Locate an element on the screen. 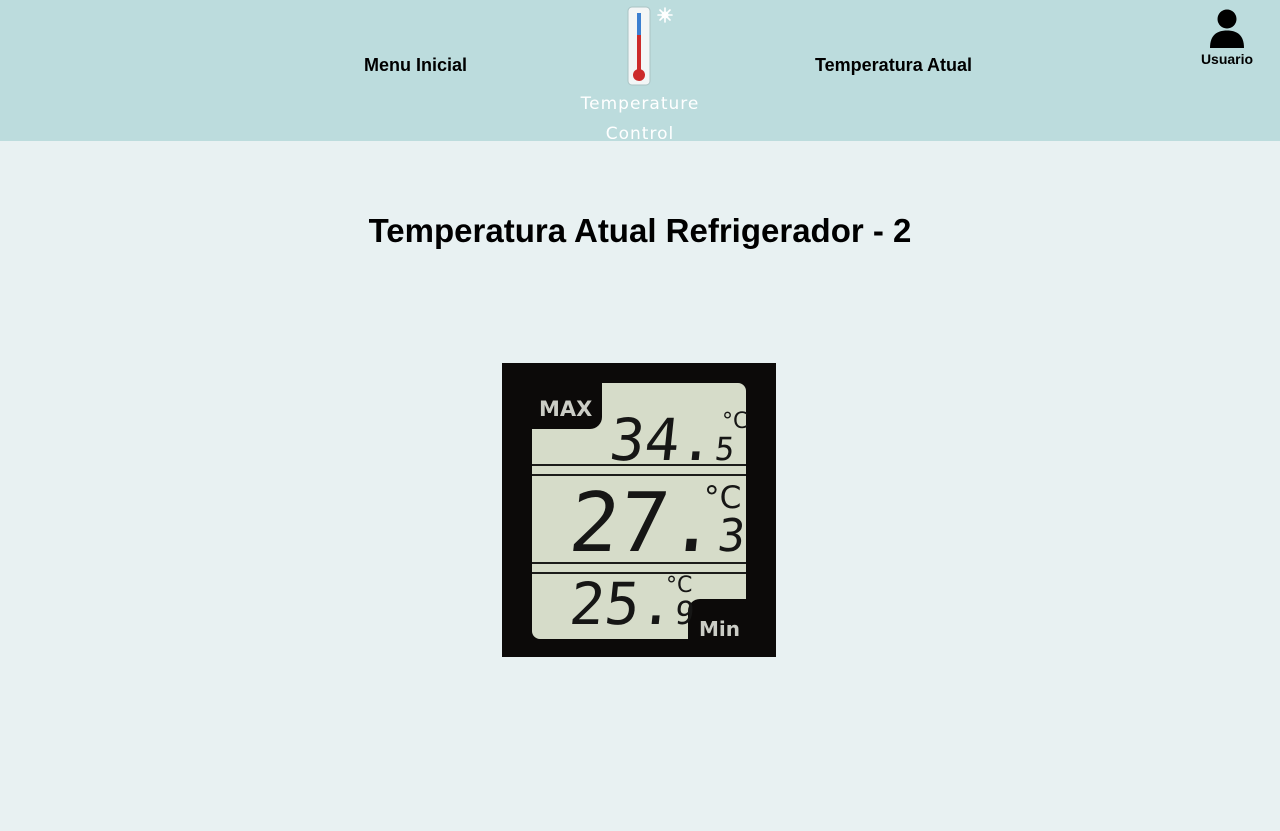  logo-text-line2: Control is located at coordinates (640, 134).